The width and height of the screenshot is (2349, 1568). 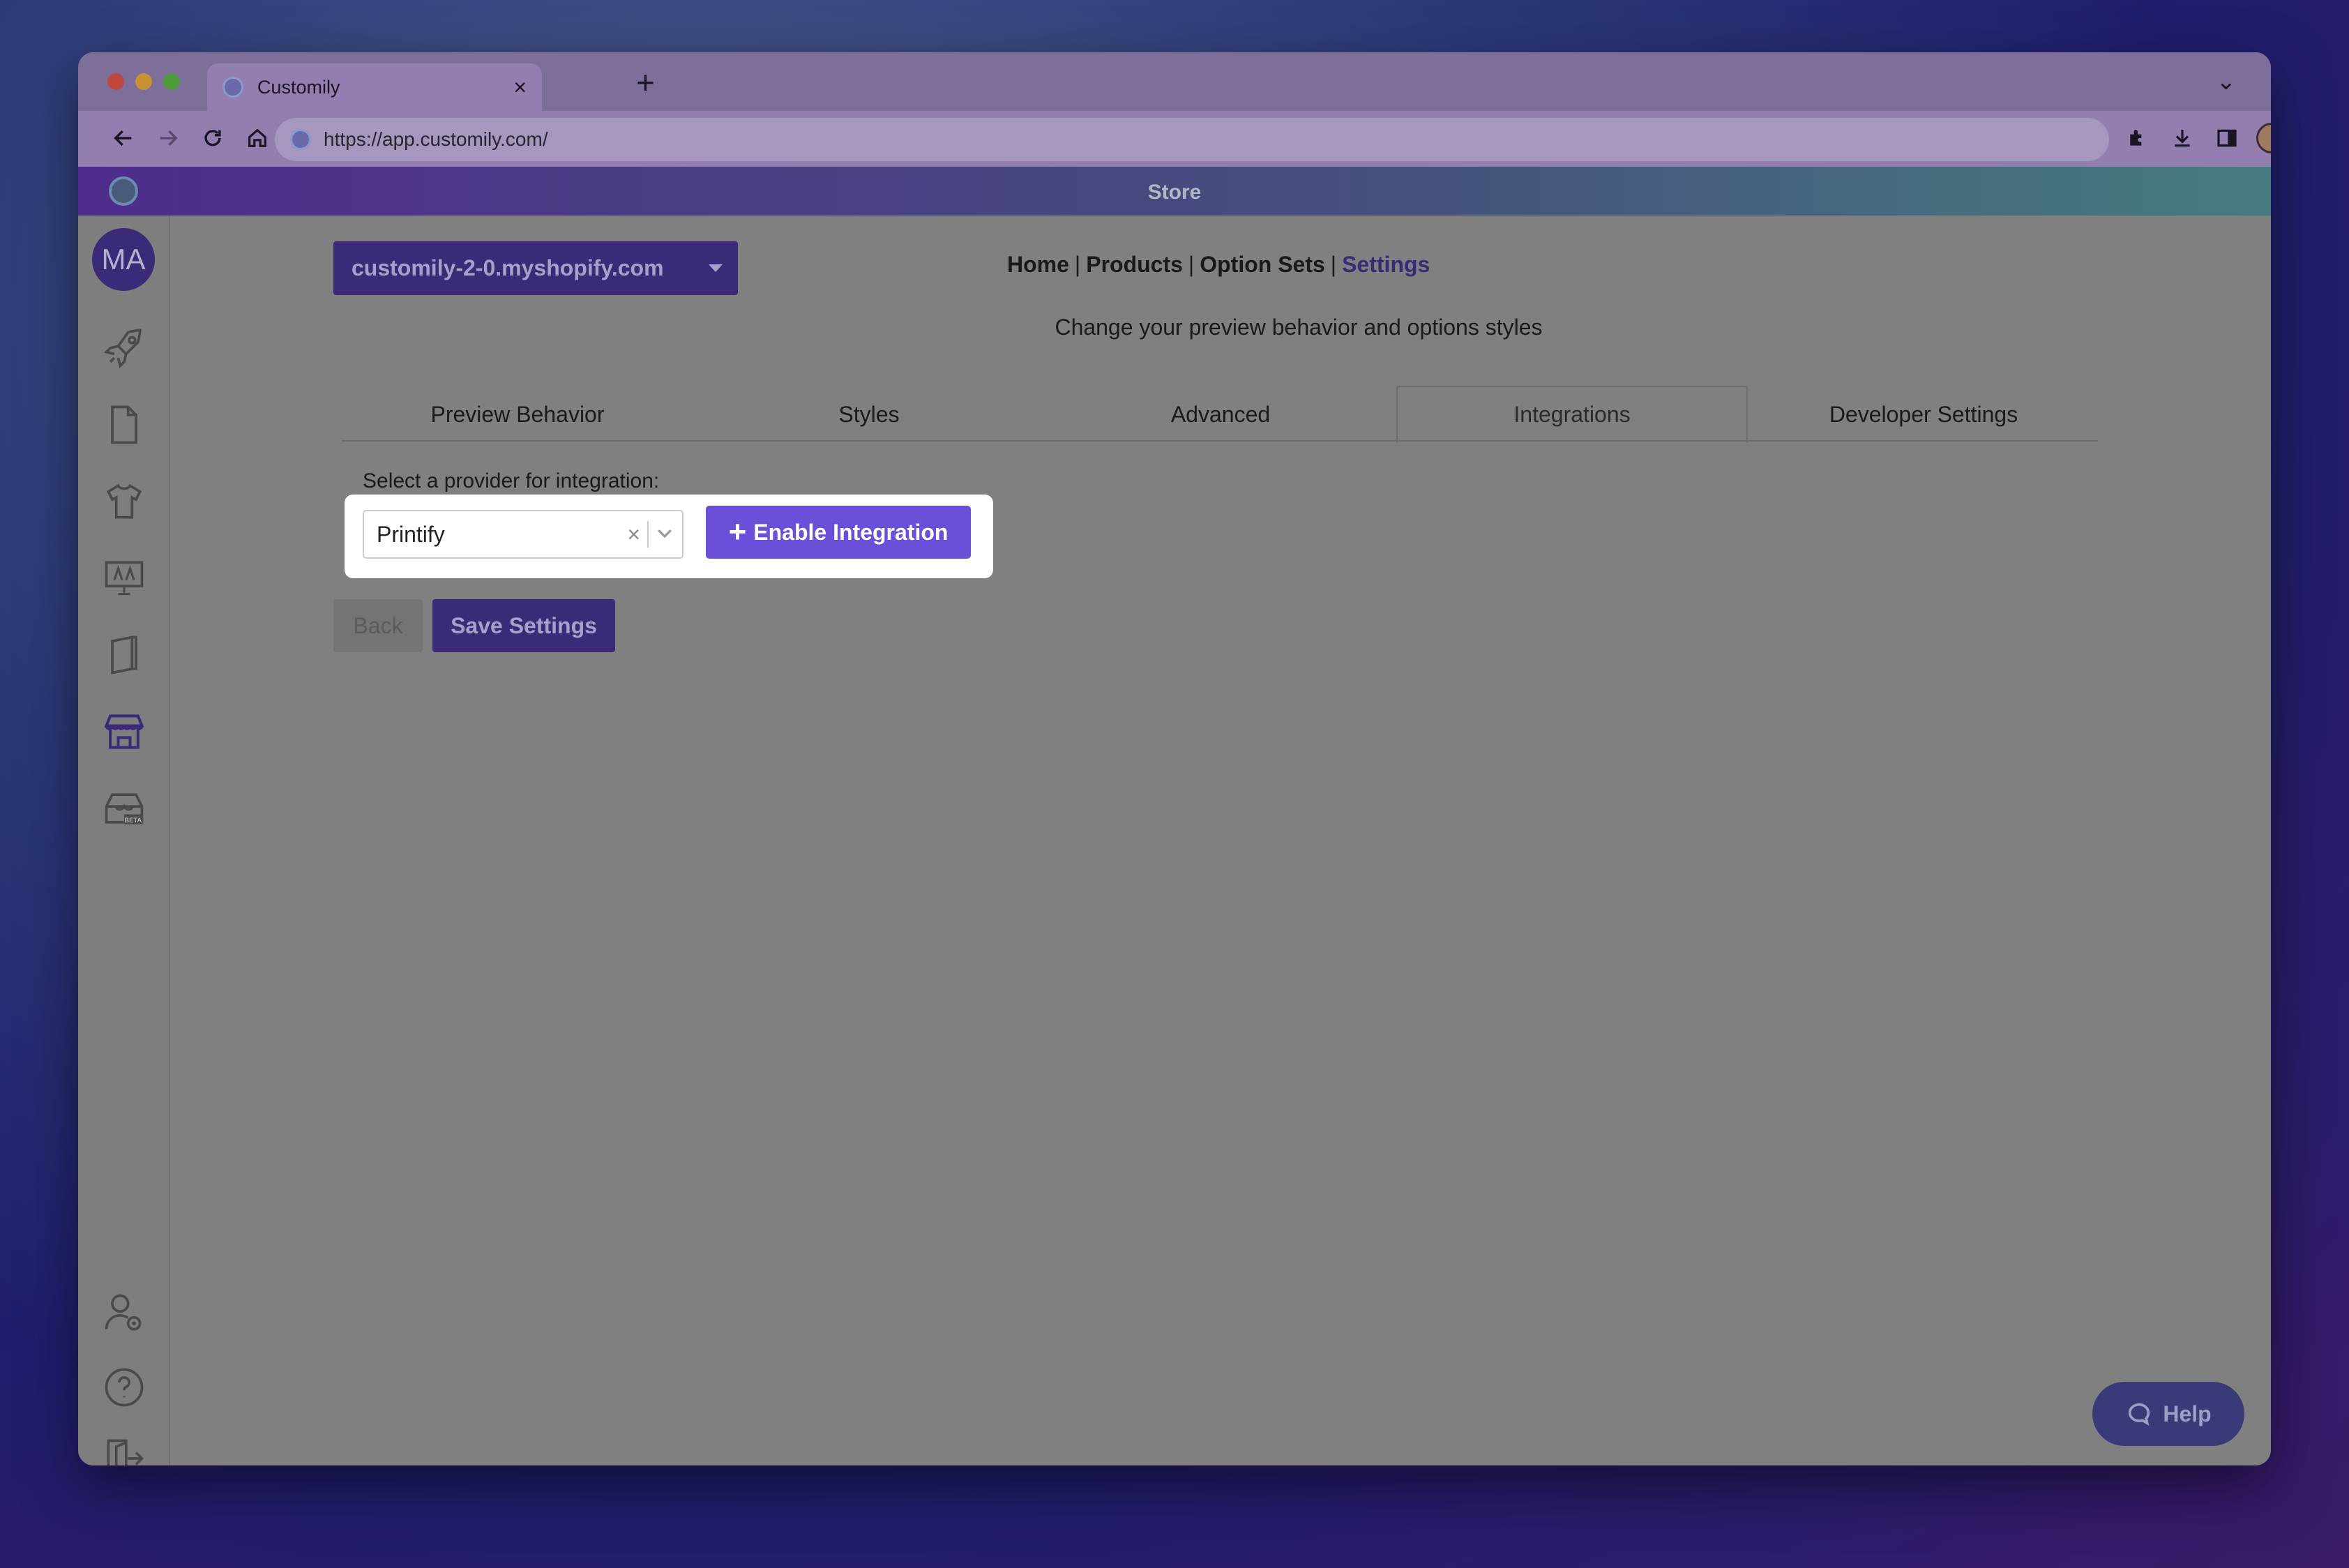 I want to click on minimize-window-button, so click(x=143, y=81).